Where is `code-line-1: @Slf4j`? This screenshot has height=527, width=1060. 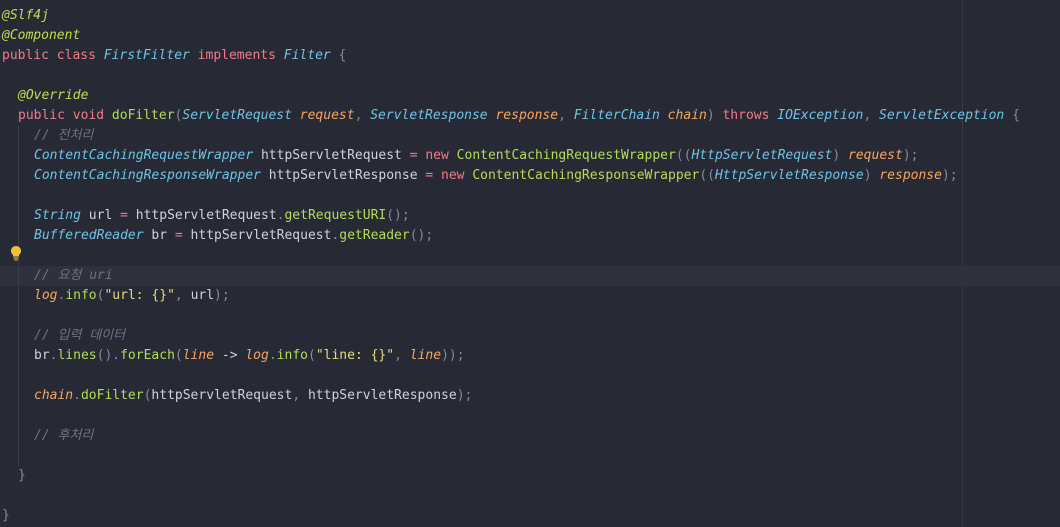
code-line-1: @Slf4j is located at coordinates (530, 16).